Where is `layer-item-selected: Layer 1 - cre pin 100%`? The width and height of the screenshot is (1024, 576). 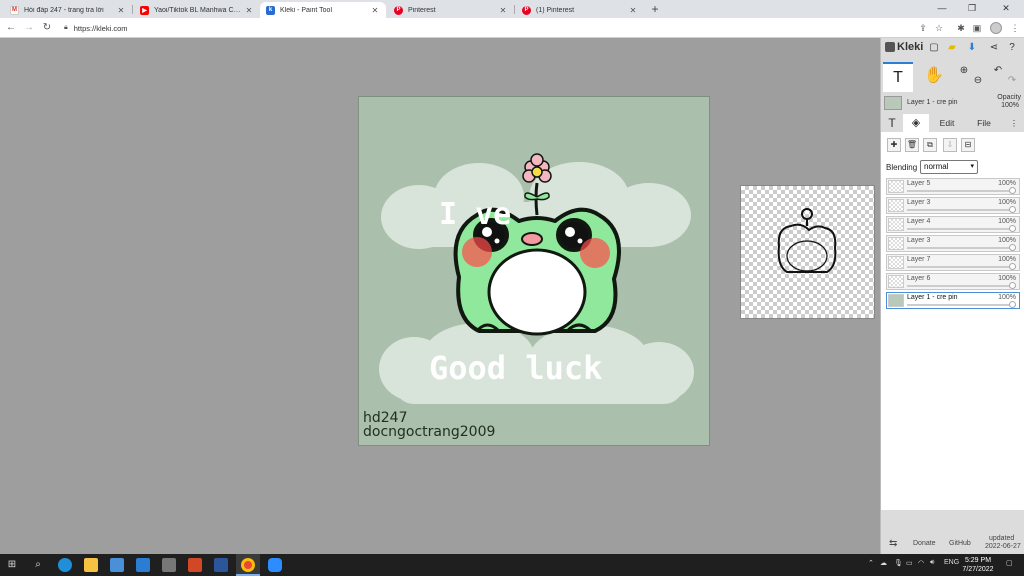
layer-item-selected: Layer 1 - cre pin 100% is located at coordinates (953, 300).